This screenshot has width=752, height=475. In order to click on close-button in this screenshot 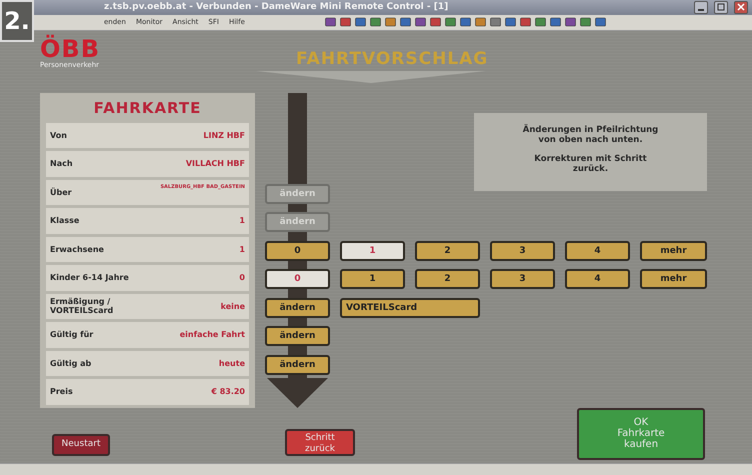, I will do `click(741, 7)`.